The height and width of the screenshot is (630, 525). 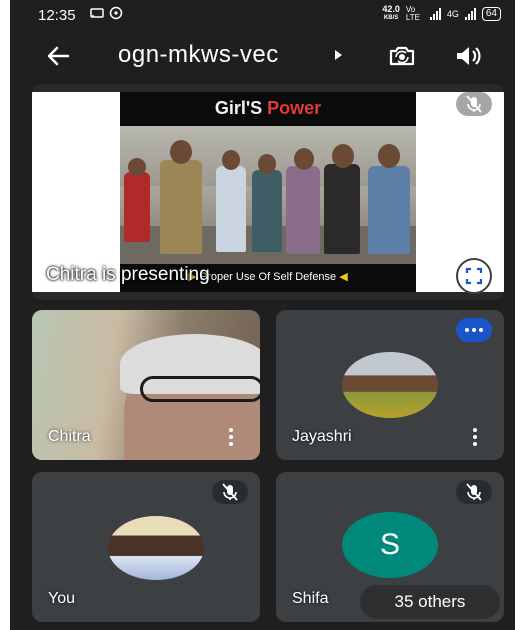 What do you see at coordinates (69, 436) in the screenshot?
I see `participant-name: Chitra` at bounding box center [69, 436].